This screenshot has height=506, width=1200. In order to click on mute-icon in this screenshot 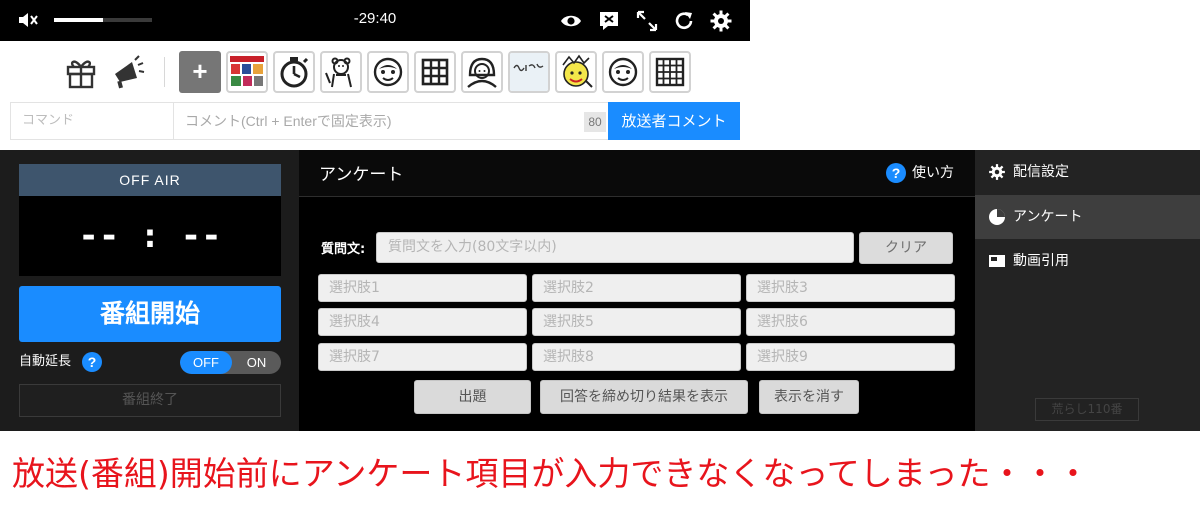, I will do `click(29, 20)`.